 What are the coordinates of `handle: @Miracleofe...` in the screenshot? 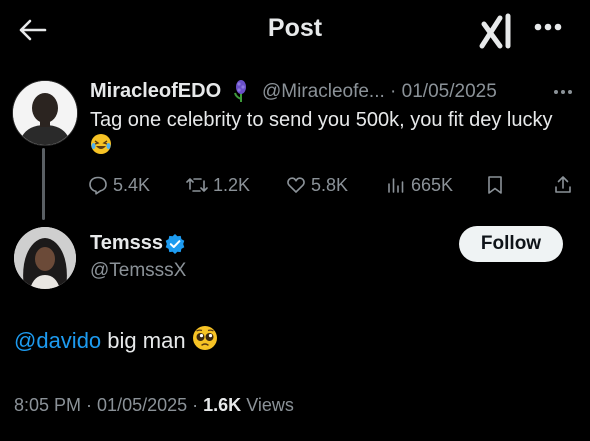 It's located at (323, 91).